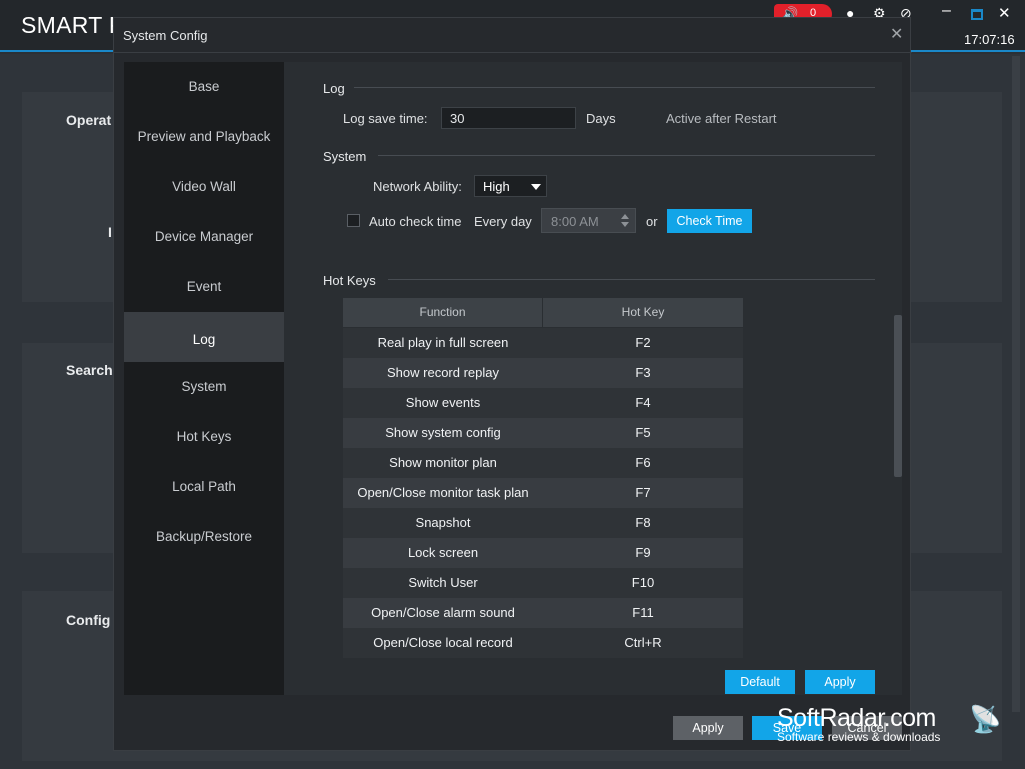 The image size is (1025, 769). Describe the element at coordinates (88, 620) in the screenshot. I see `config-label: Config` at that location.